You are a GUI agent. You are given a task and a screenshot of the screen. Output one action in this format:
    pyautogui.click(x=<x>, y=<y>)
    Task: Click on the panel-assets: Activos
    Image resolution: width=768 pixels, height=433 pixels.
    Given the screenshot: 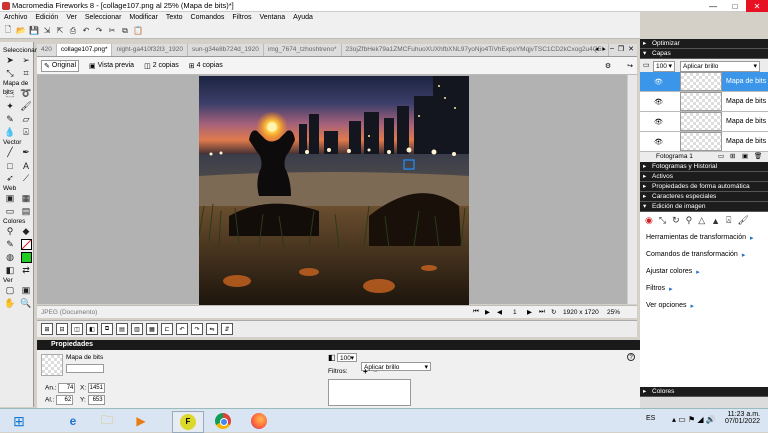 What is the action you would take?
    pyautogui.click(x=704, y=177)
    